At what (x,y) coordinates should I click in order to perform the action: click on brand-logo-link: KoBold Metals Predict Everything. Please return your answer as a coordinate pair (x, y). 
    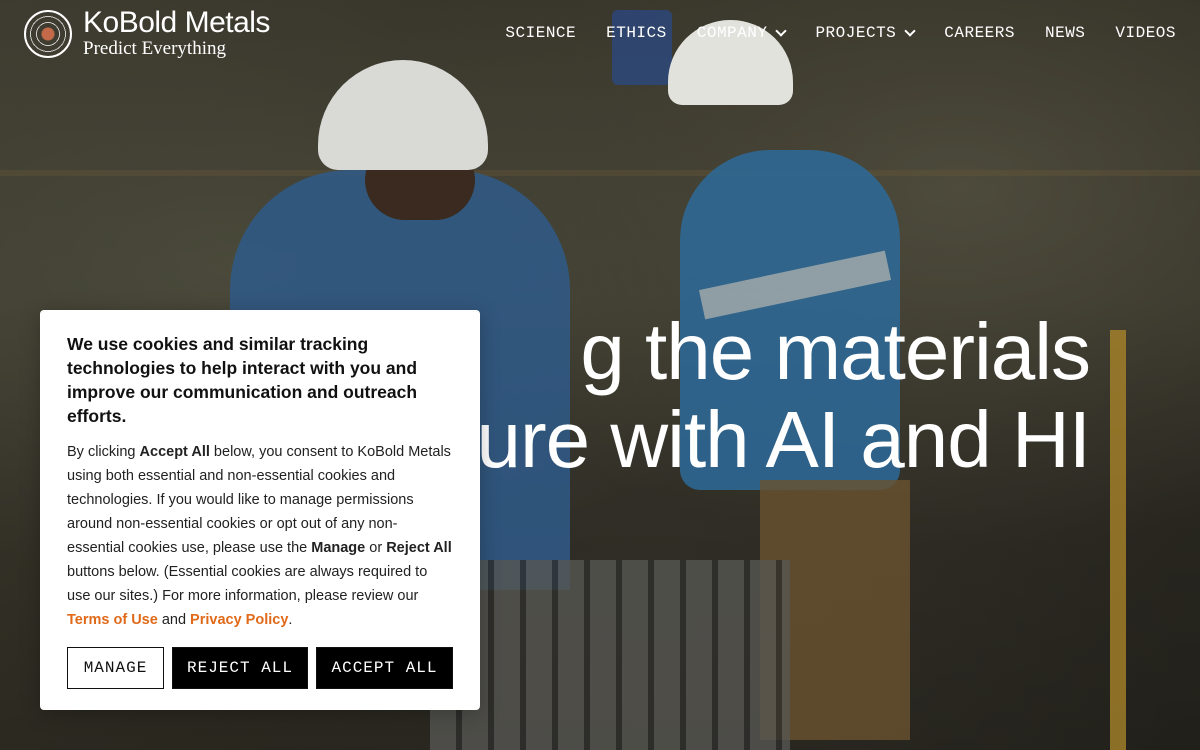
    Looking at the image, I should click on (147, 34).